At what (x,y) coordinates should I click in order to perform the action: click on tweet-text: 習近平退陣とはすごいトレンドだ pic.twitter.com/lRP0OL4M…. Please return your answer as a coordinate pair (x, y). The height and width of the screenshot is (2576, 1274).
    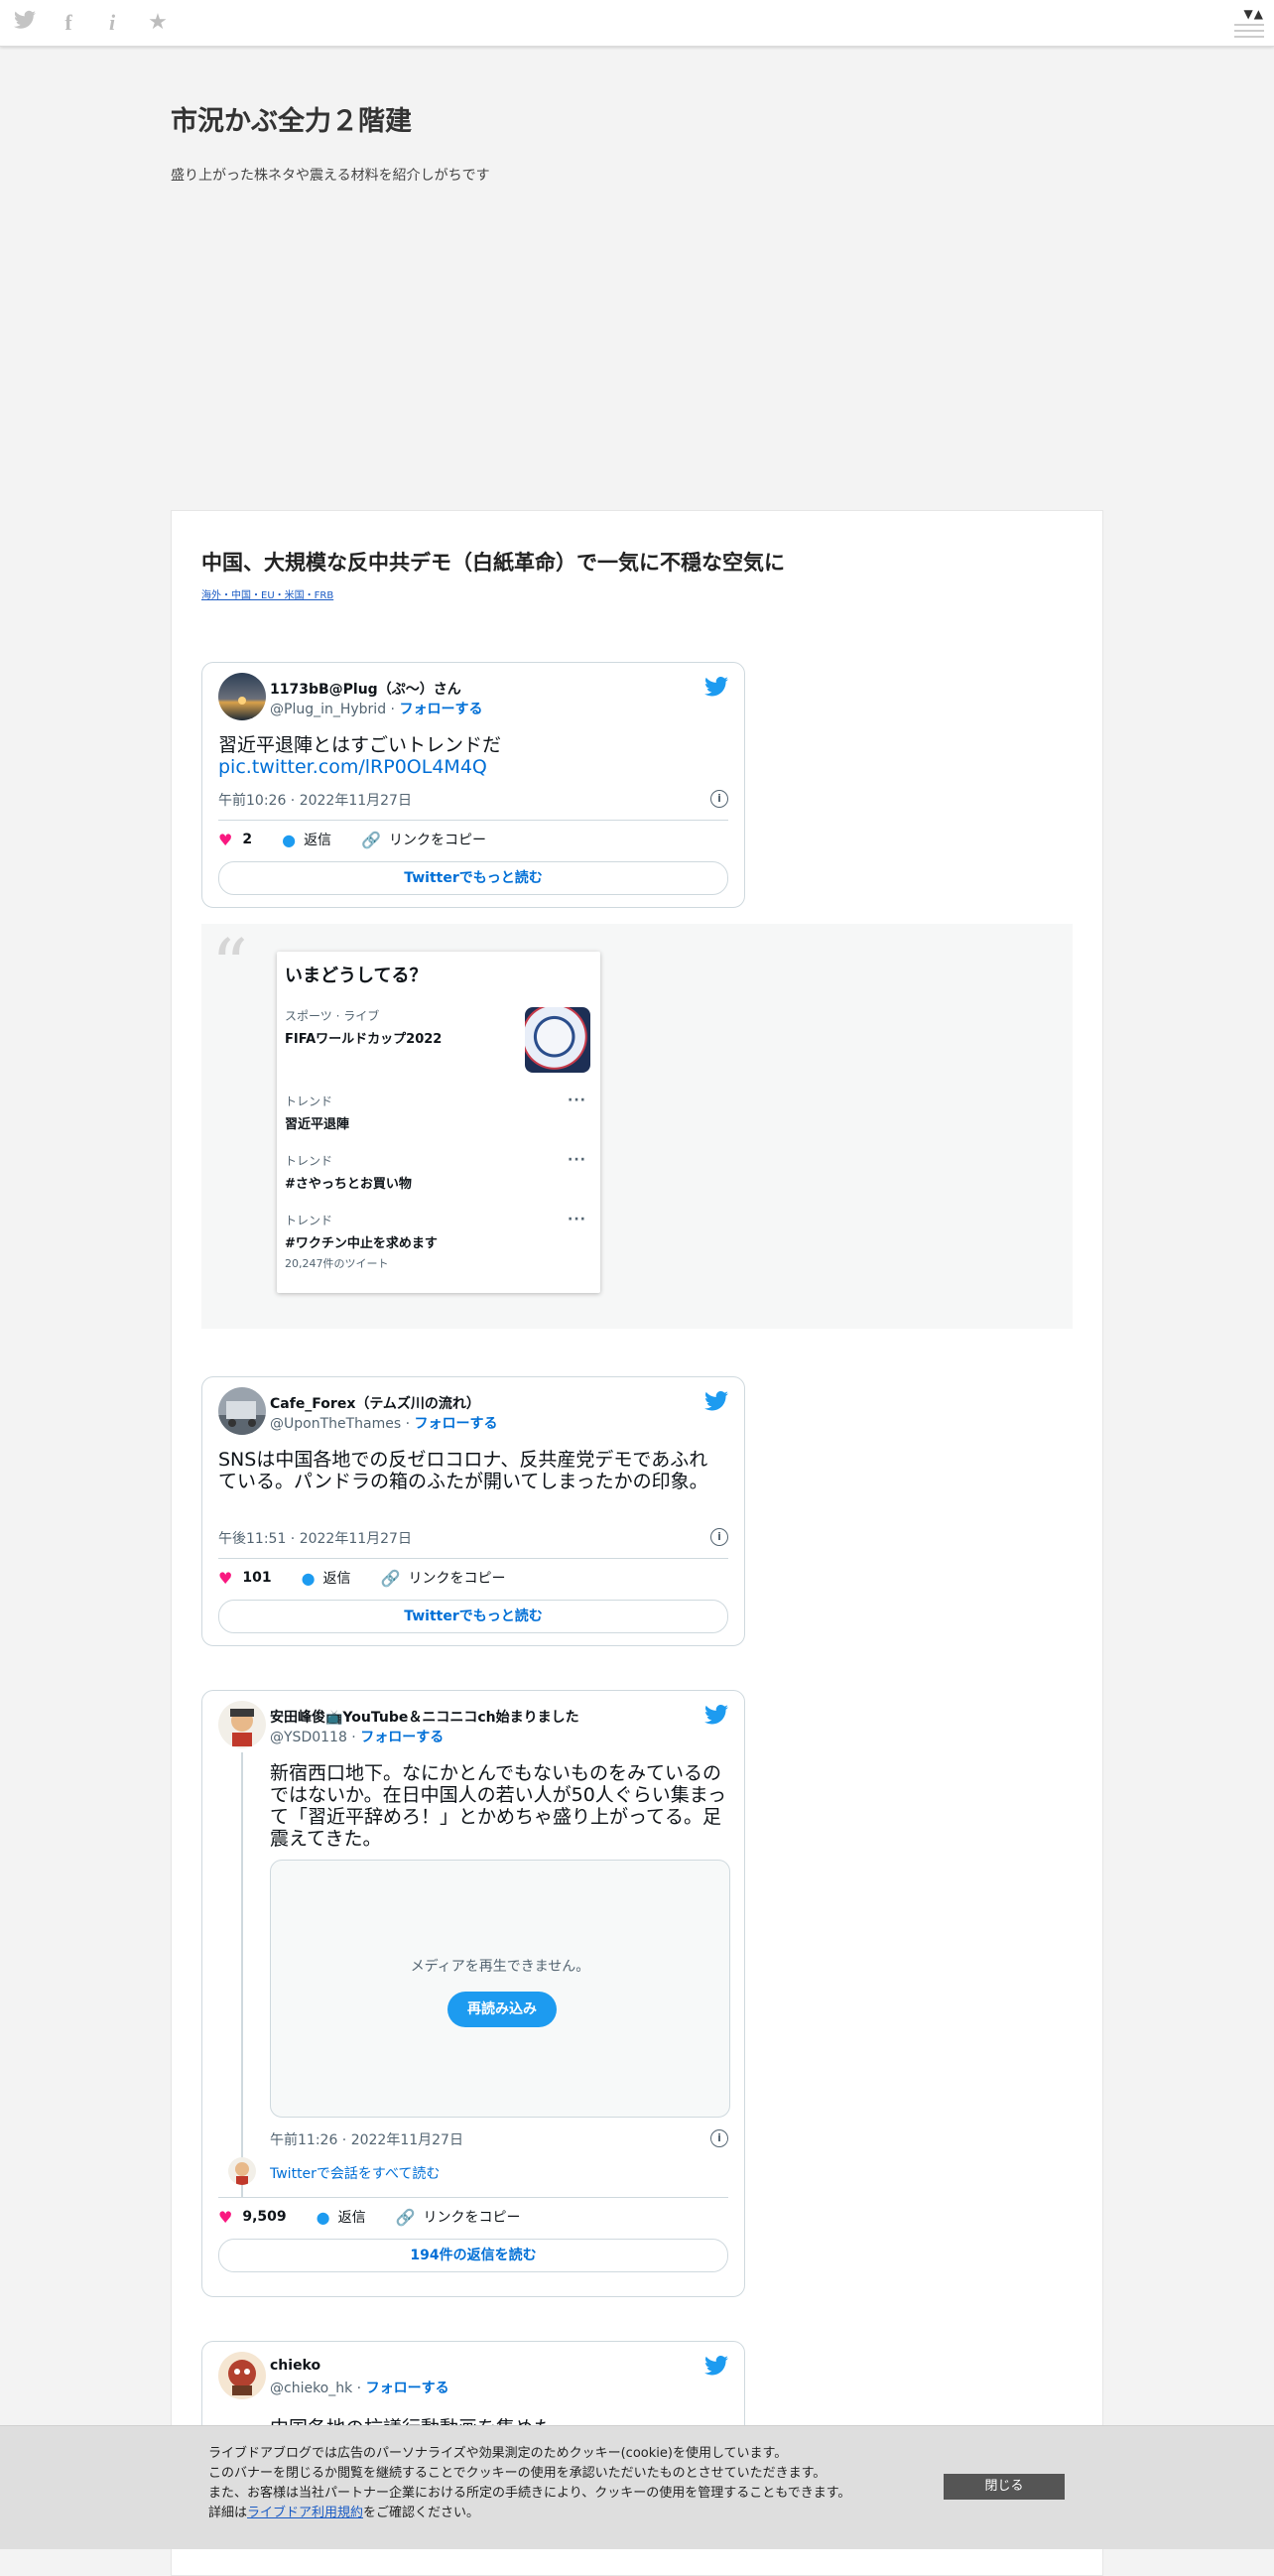
    Looking at the image, I should click on (471, 756).